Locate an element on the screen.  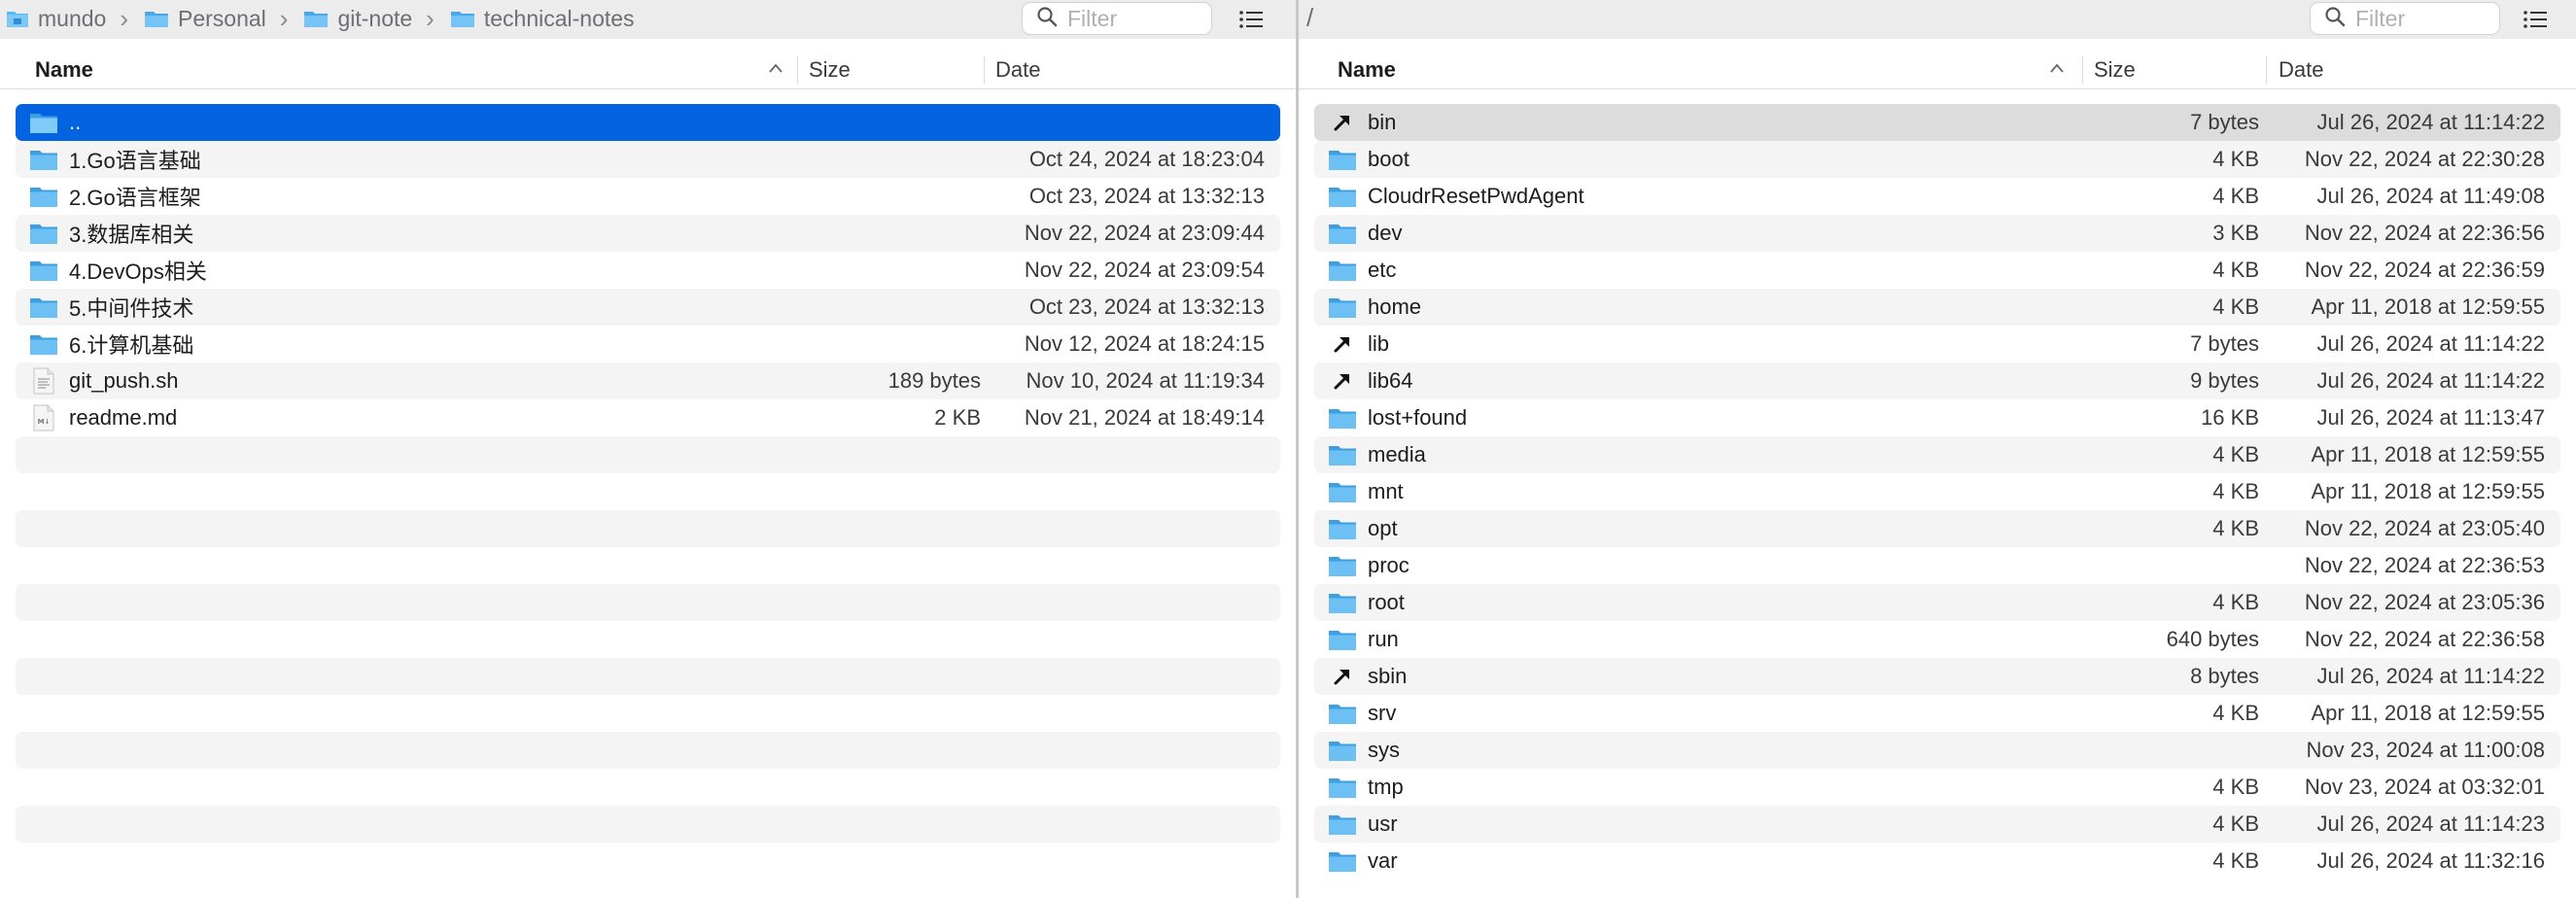
breadcrumb-label: git-note is located at coordinates (375, 18).